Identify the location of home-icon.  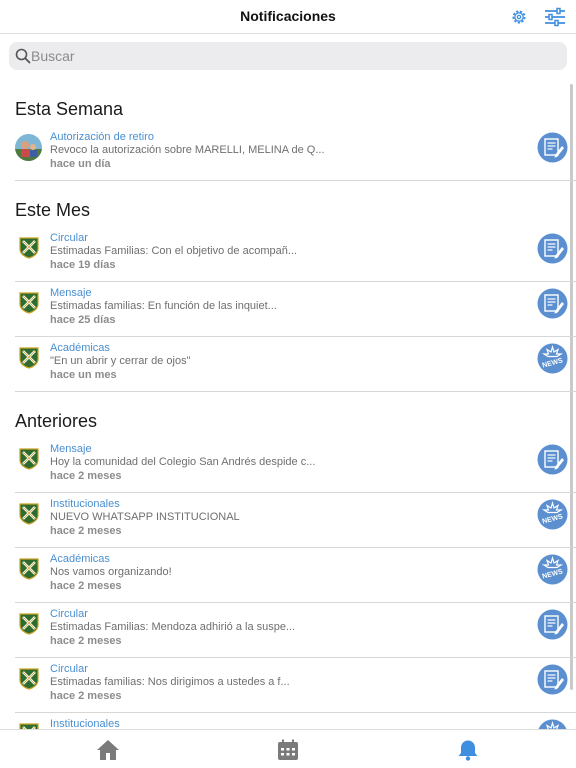
(108, 750).